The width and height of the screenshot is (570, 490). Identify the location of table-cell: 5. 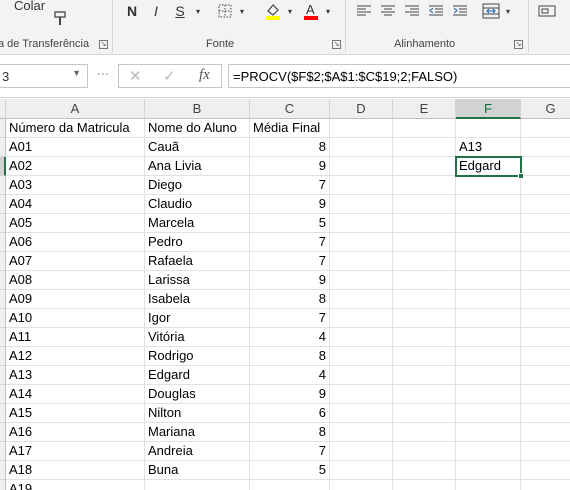
(290, 470).